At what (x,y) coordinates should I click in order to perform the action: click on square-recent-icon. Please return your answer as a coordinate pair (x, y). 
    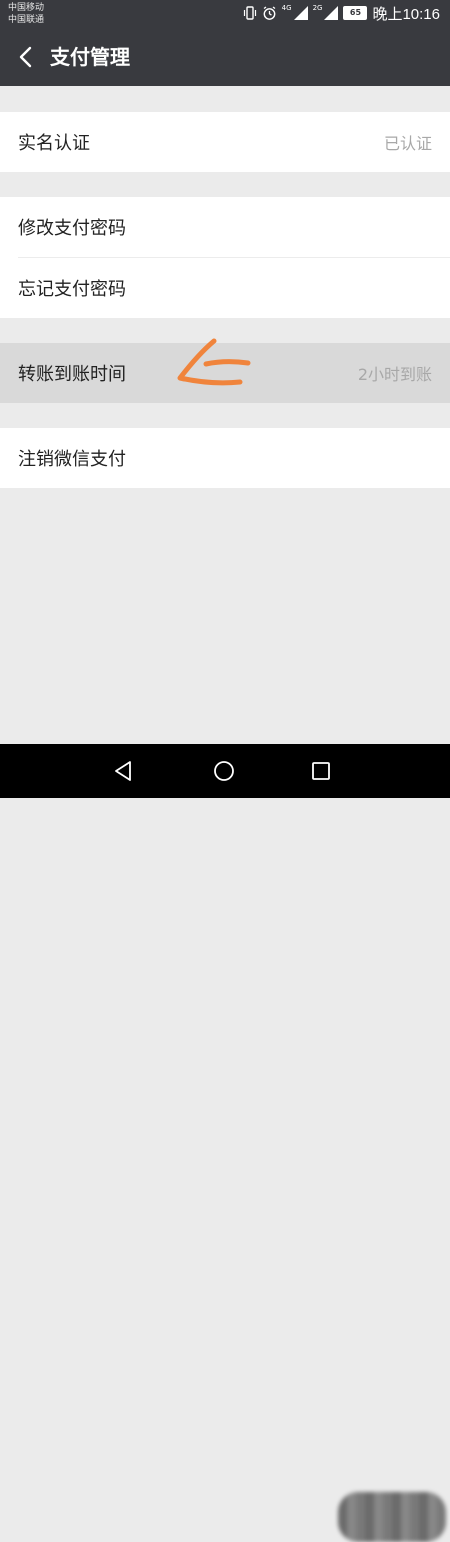
    Looking at the image, I should click on (321, 771).